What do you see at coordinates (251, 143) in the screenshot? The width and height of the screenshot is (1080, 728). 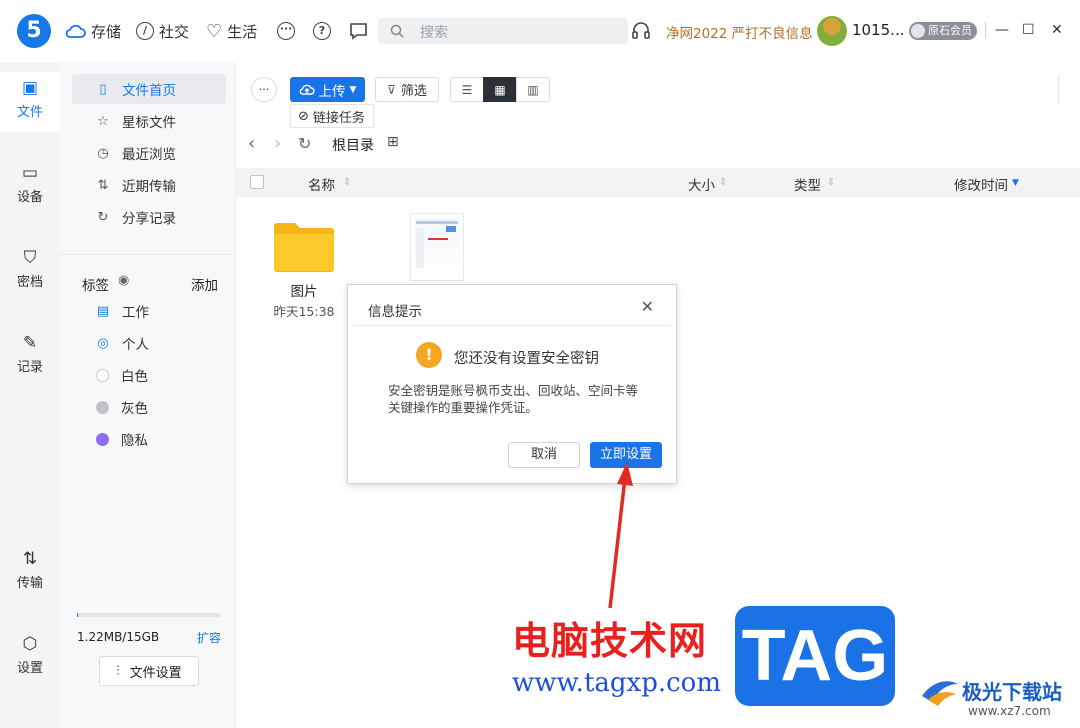 I see `back-button: ‹` at bounding box center [251, 143].